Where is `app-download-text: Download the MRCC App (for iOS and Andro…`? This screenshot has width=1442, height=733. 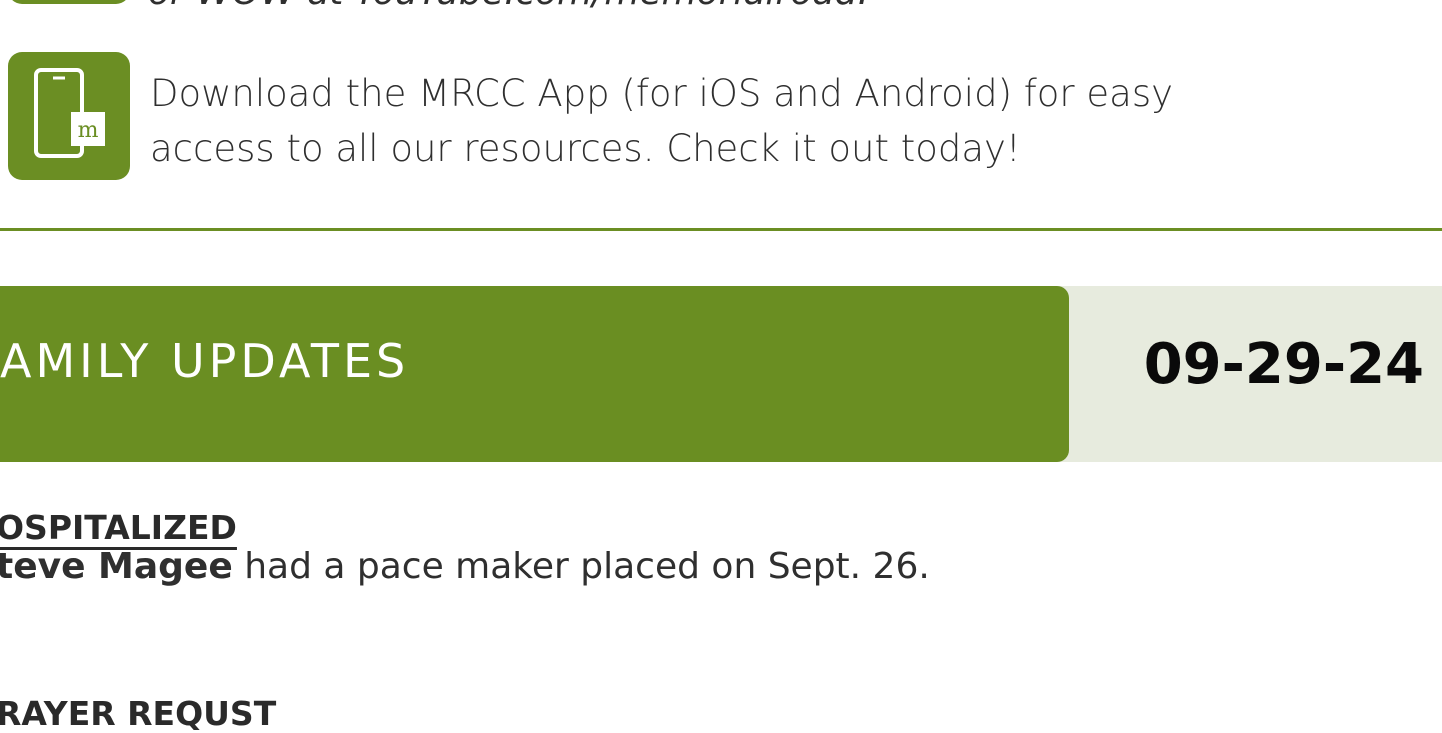 app-download-text: Download the MRCC App (for iOS and Andro… is located at coordinates (661, 121).